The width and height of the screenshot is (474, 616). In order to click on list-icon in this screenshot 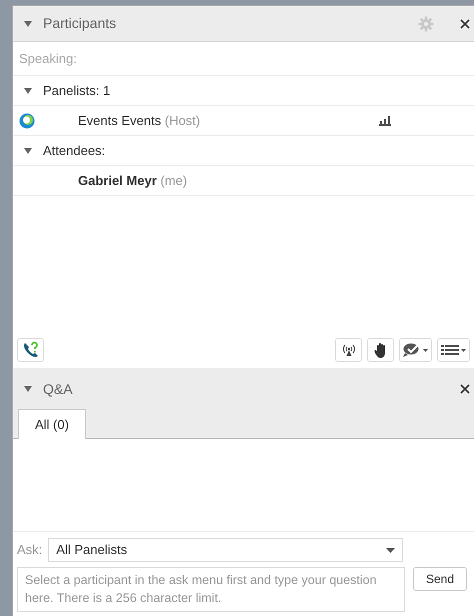, I will do `click(450, 350)`.